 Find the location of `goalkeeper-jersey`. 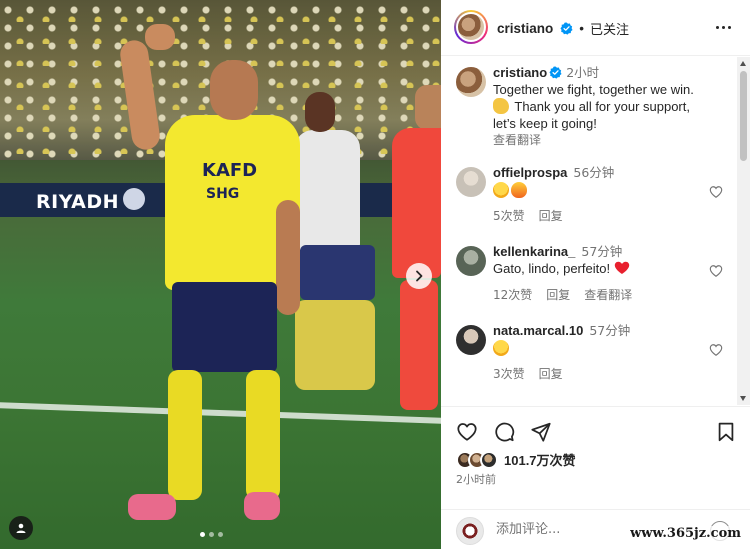

goalkeeper-jersey is located at coordinates (416, 203).